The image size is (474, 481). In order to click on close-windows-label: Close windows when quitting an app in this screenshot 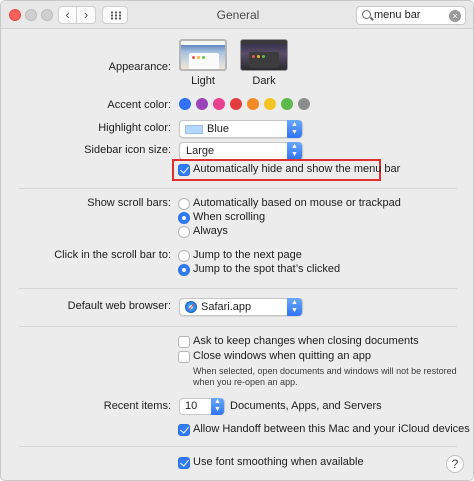, I will do `click(282, 356)`.